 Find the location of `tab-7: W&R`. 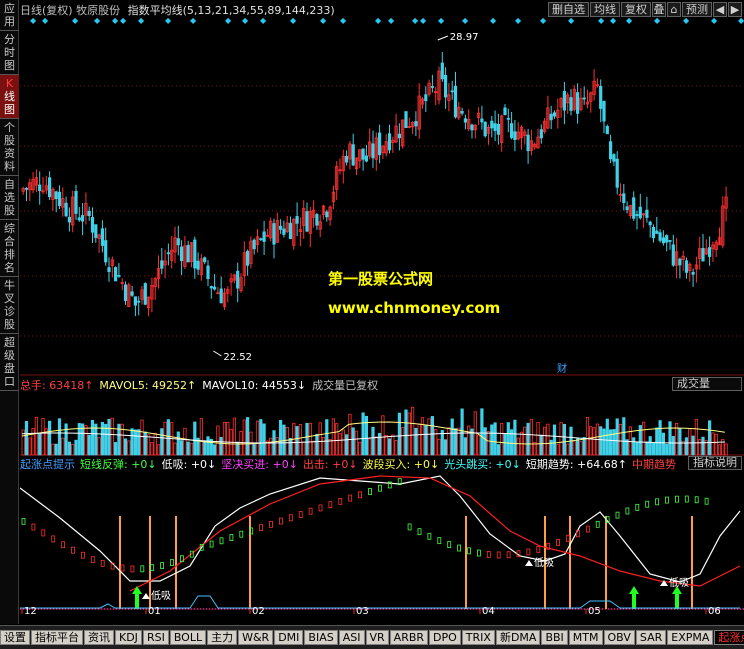

tab-7: W&R is located at coordinates (256, 637).